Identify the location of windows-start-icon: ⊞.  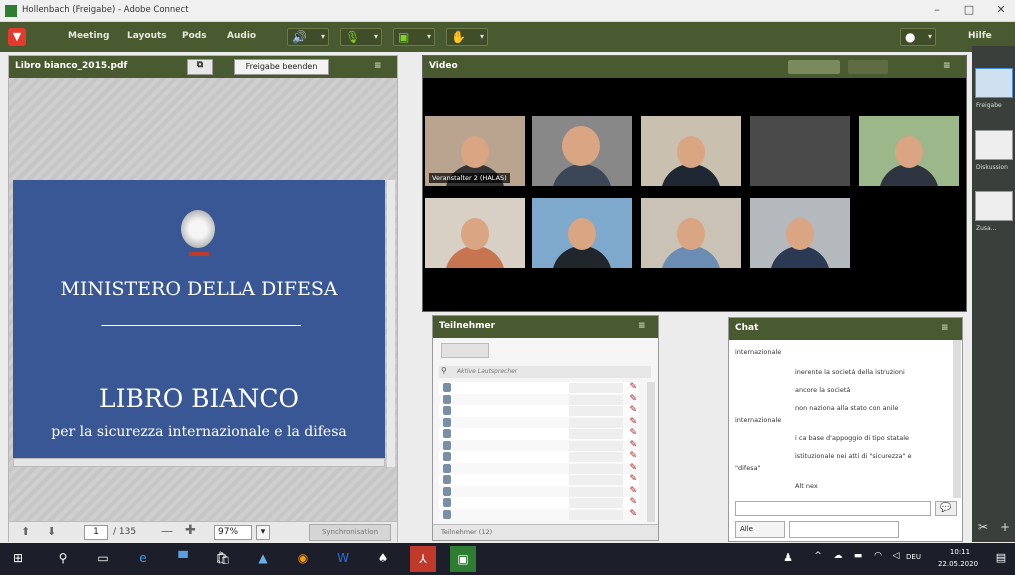
(18, 559).